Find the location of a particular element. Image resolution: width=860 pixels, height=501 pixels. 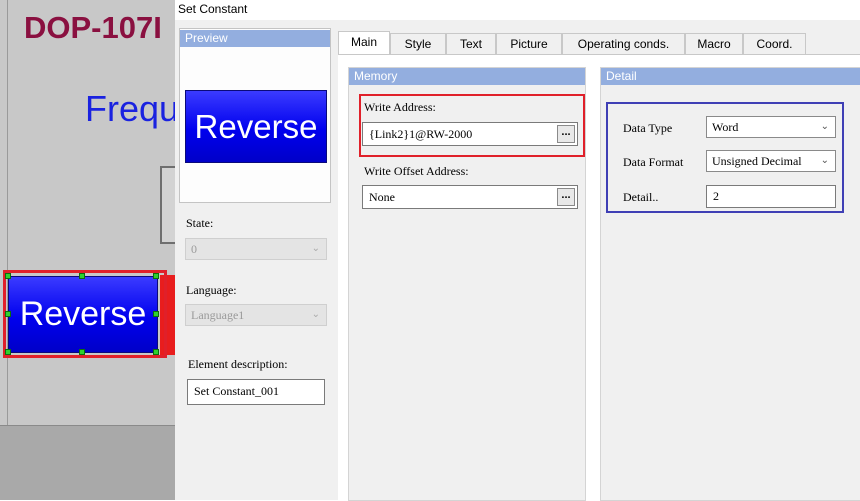

tab-coord: Coord. is located at coordinates (774, 44).